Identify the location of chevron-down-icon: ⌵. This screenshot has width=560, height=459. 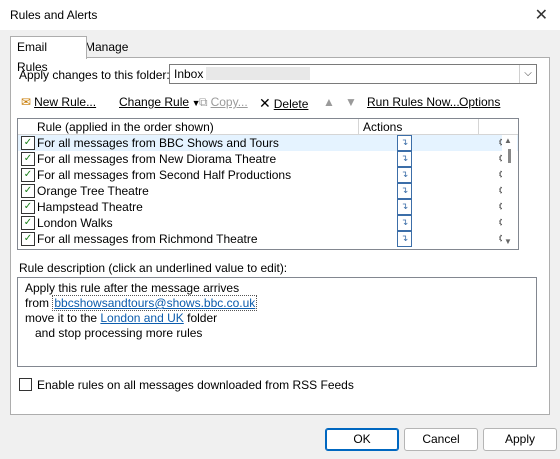
(527, 74).